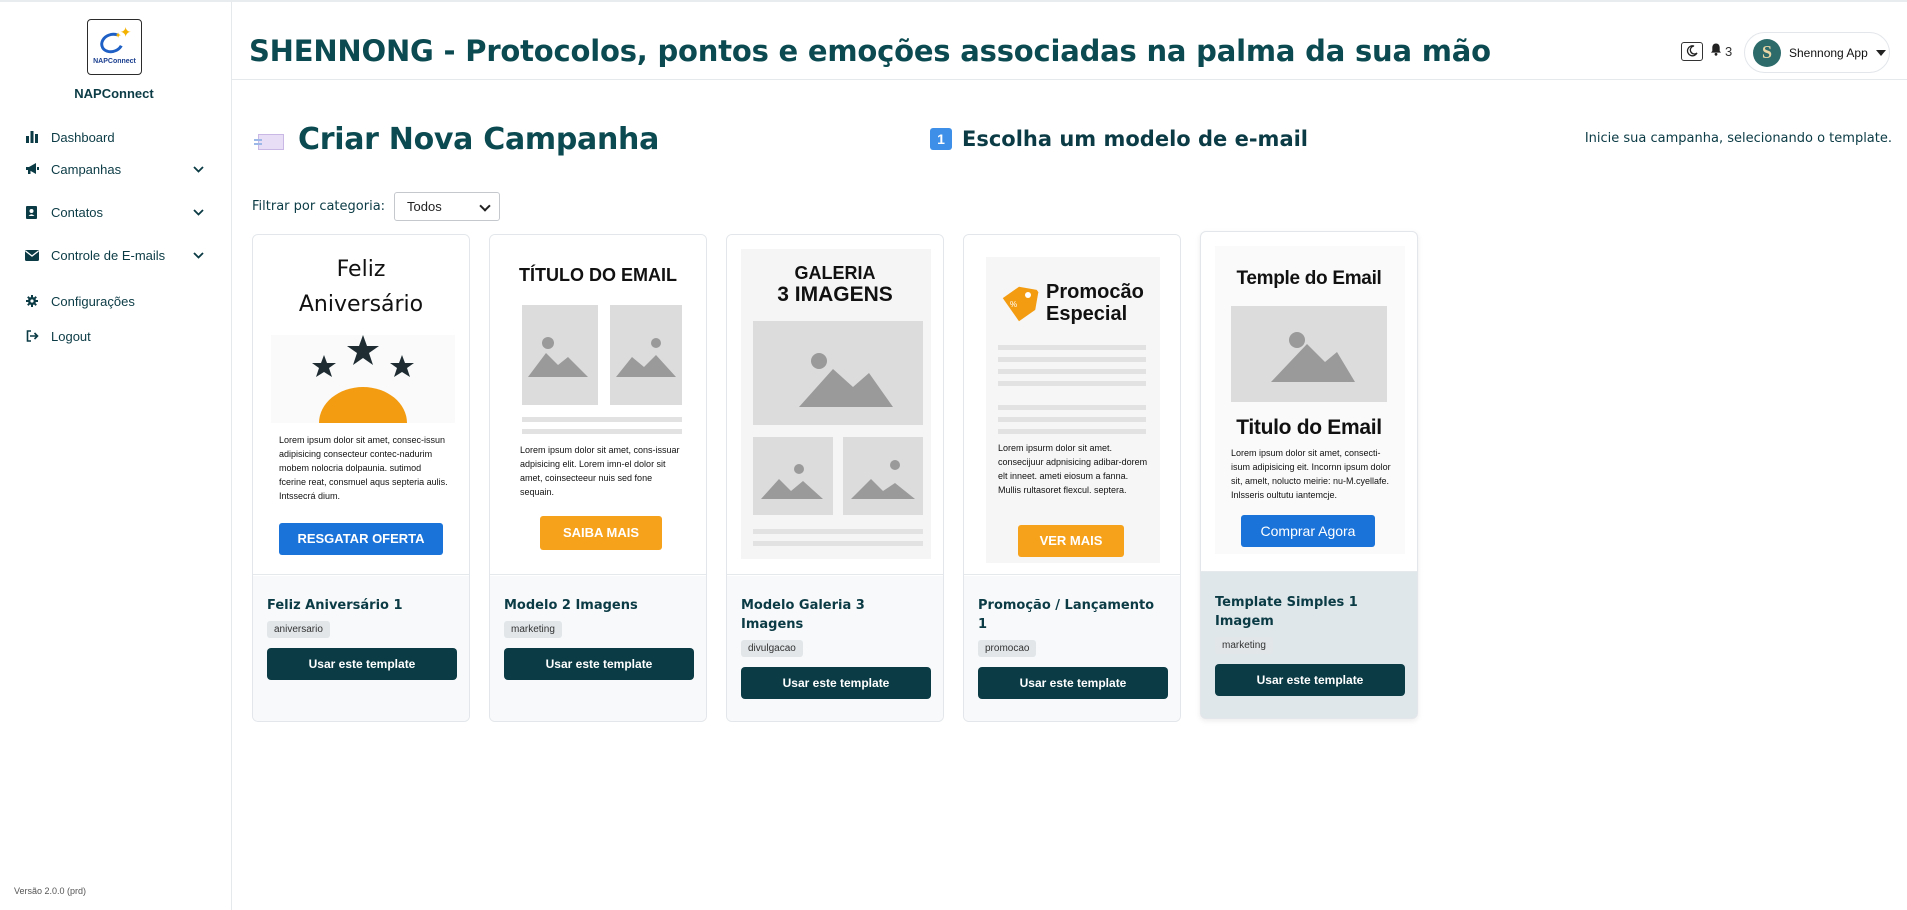 The width and height of the screenshot is (1907, 910). What do you see at coordinates (1309, 427) in the screenshot?
I see `preview-subtitle: Titulo do Email` at bounding box center [1309, 427].